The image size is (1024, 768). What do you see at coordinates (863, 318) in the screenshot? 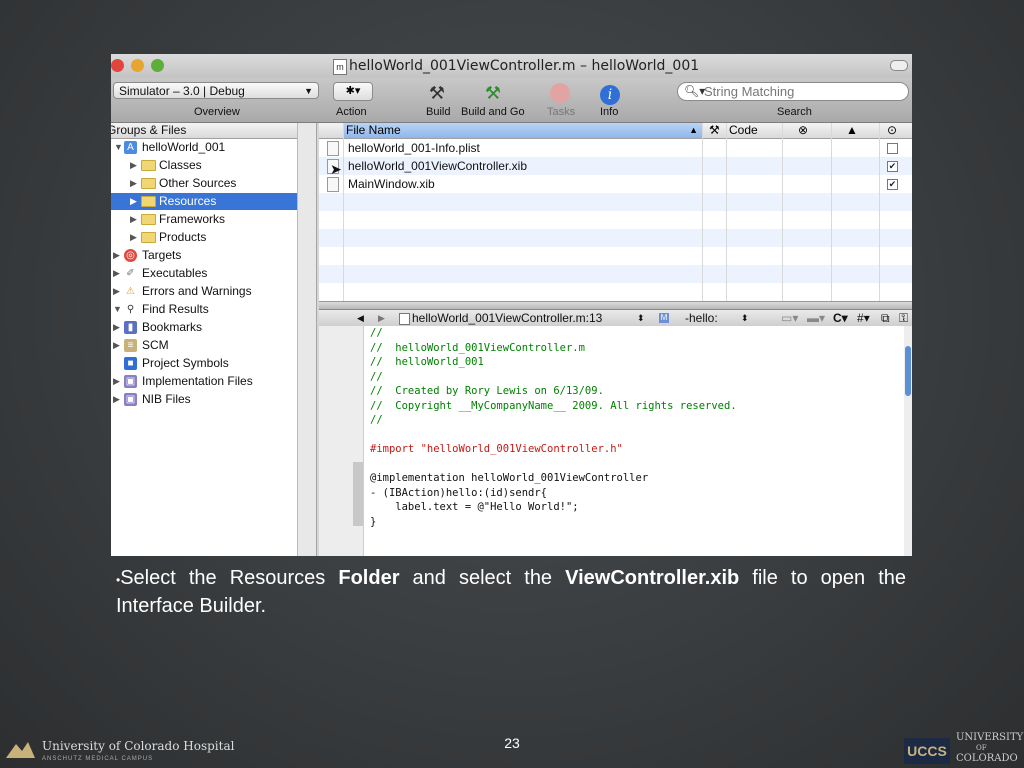
I see `included-files-popup: #▾` at bounding box center [863, 318].